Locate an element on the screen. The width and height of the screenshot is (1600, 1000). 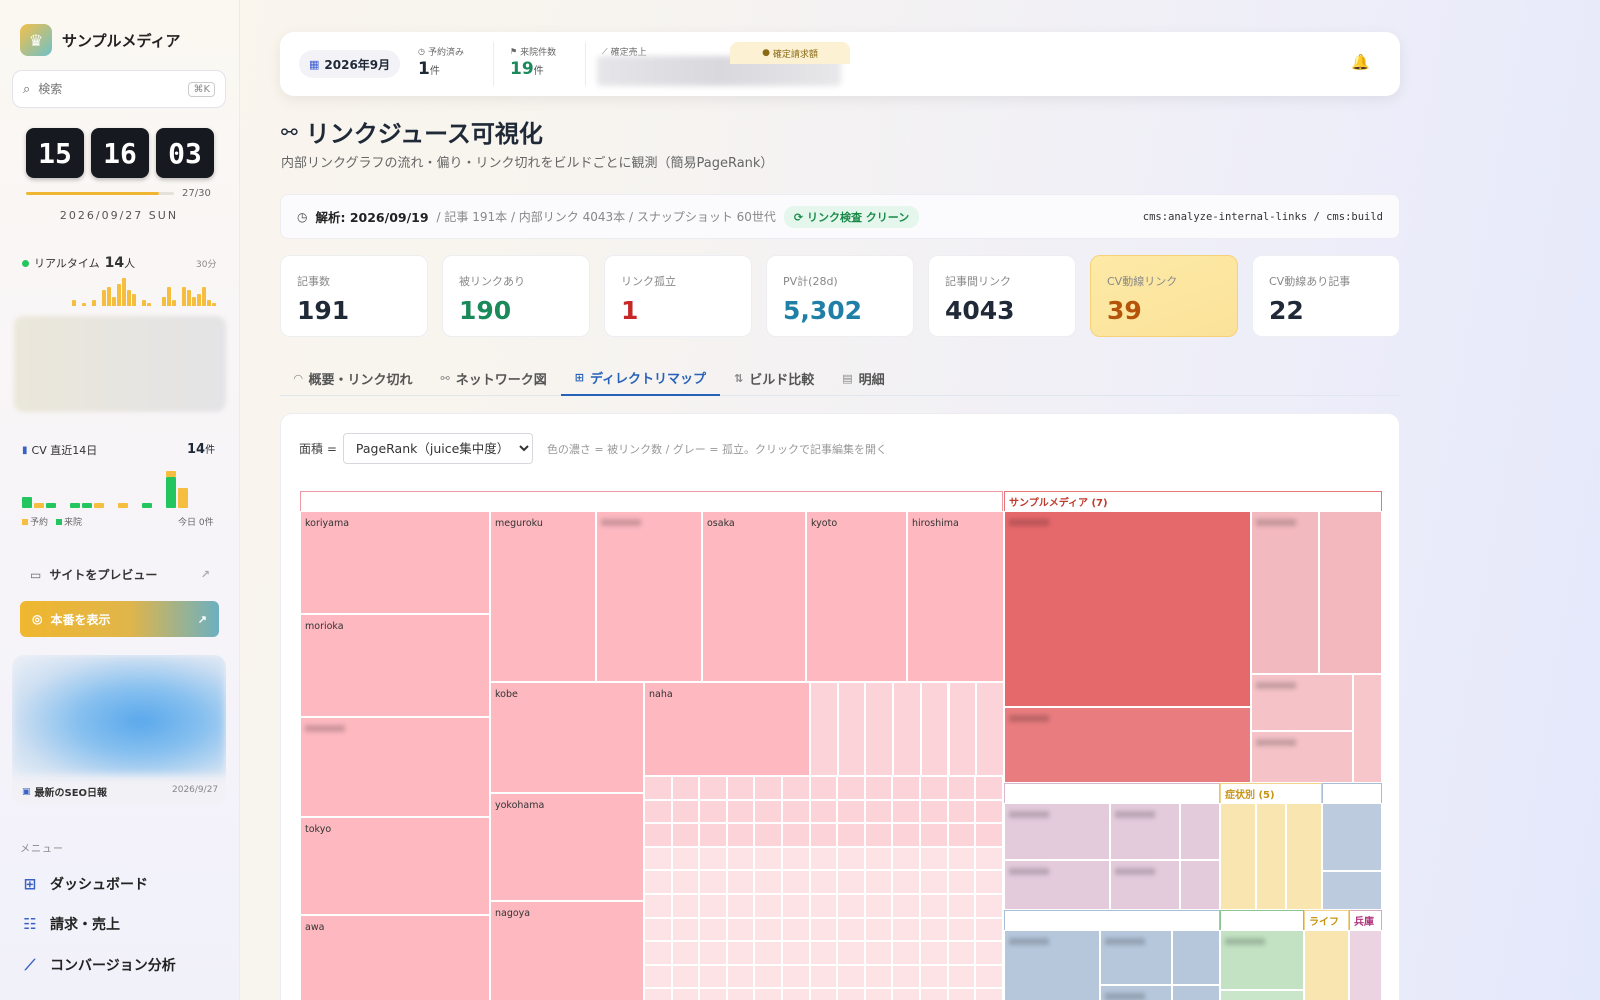
site-preview-link: ▭ サイトをプレビュー ↗ is located at coordinates (120, 574).